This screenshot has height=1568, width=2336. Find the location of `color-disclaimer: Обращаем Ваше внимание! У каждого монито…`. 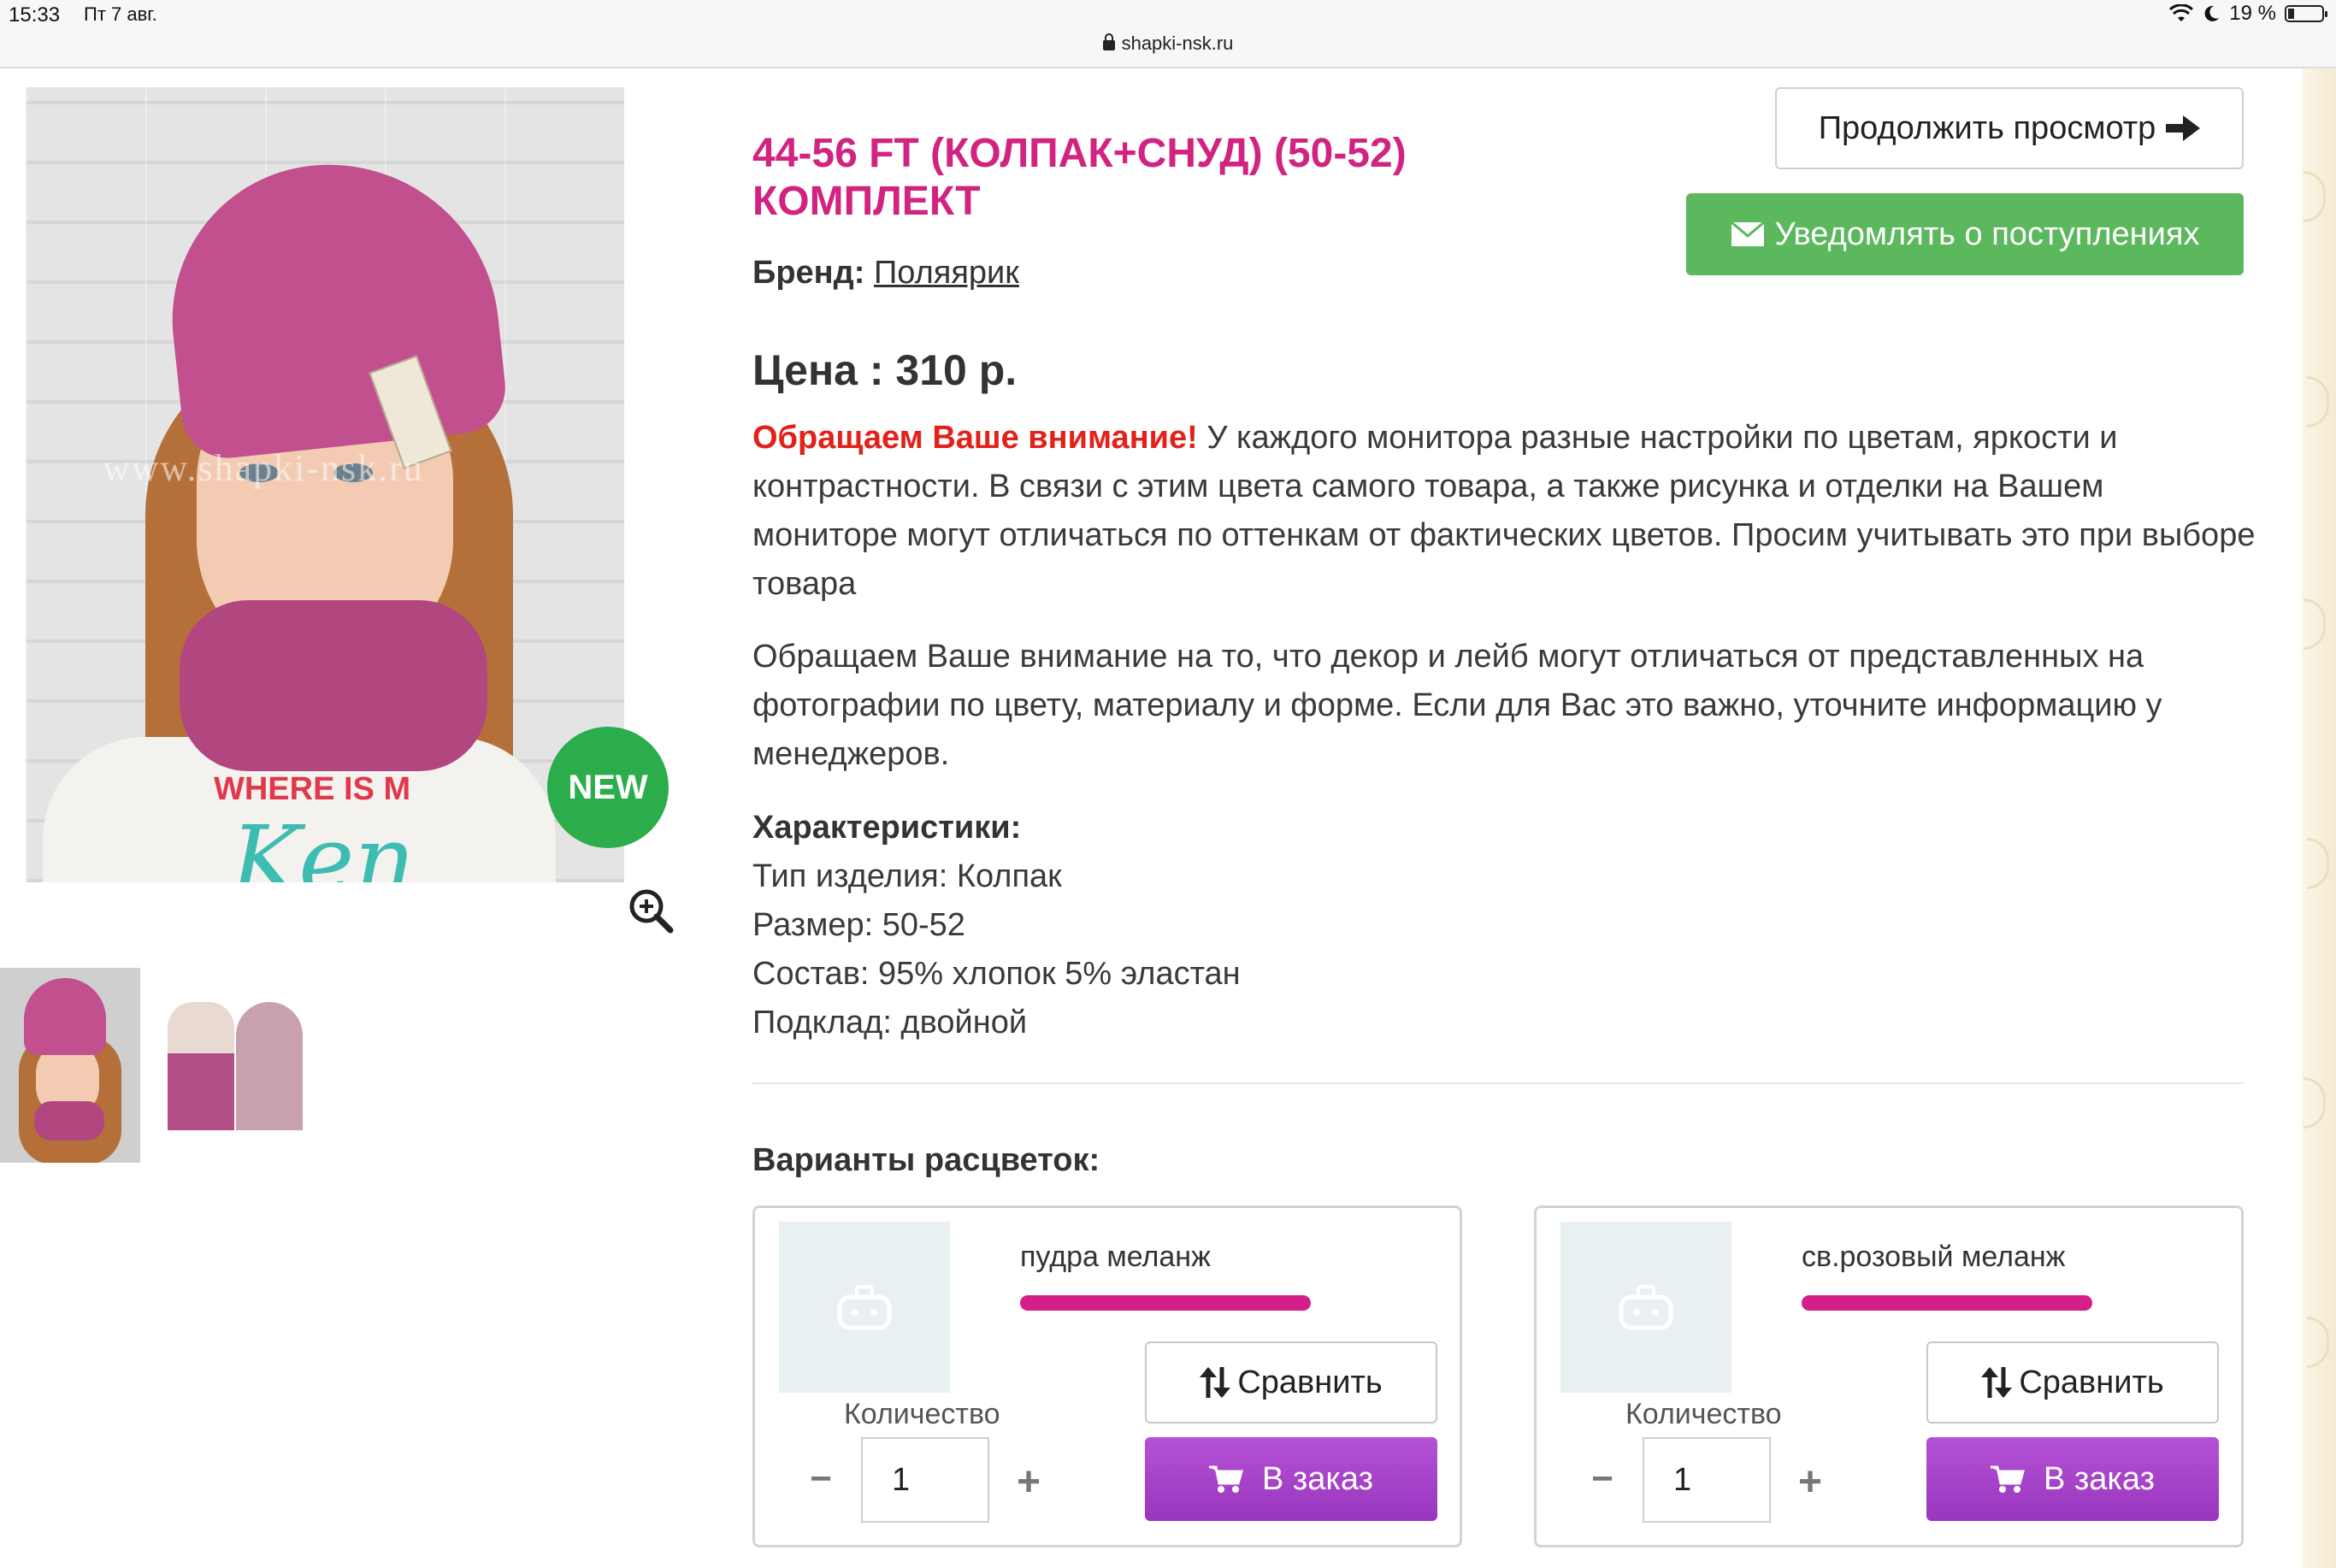

color-disclaimer: Обращаем Ваше внимание! У каждого монито… is located at coordinates (1504, 511).